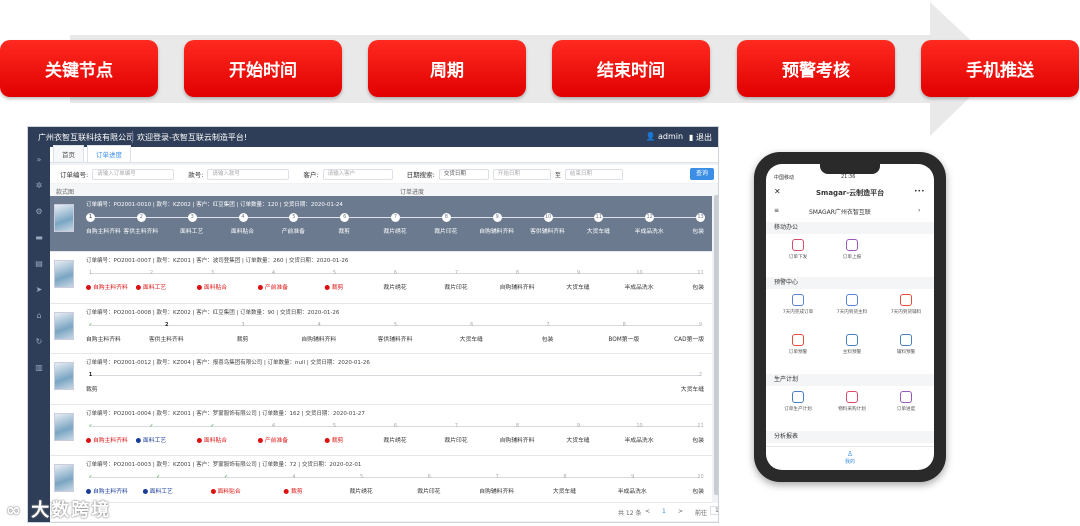  I want to click on phone-menu-item: 订单上报, so click(852, 249).